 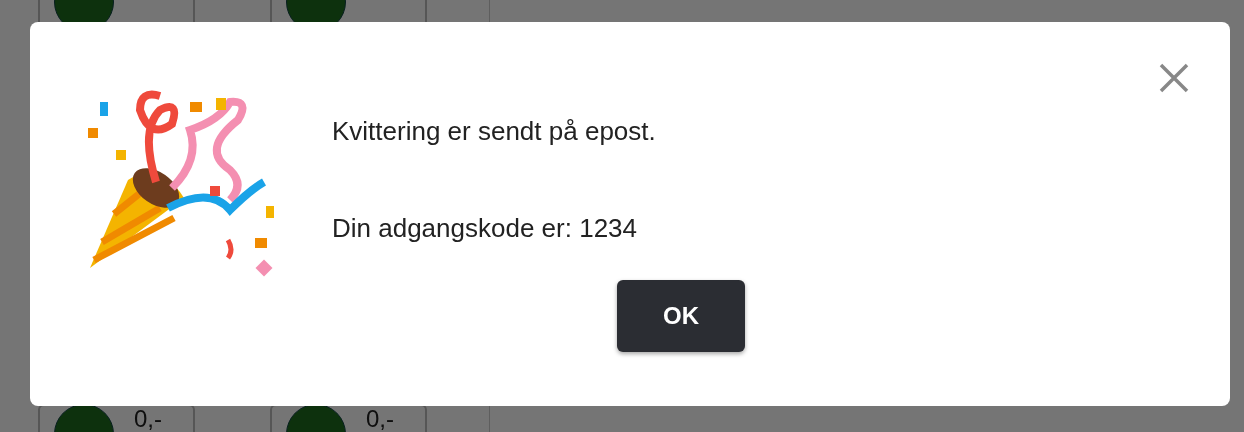 I want to click on close-icon, so click(x=1174, y=78).